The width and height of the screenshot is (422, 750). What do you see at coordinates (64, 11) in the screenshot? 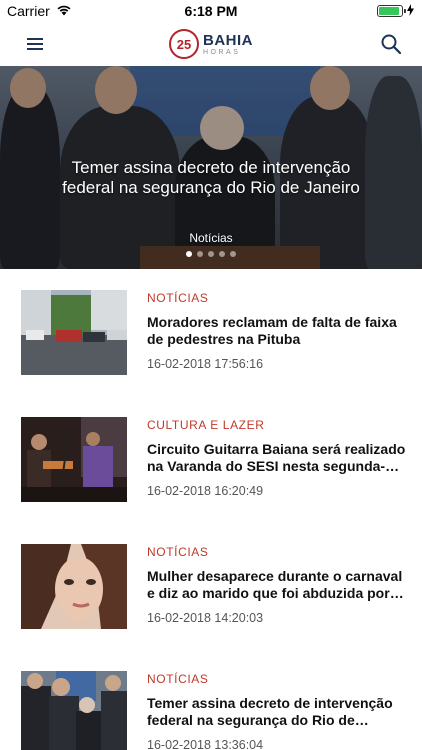
I see `wifi-icon` at bounding box center [64, 11].